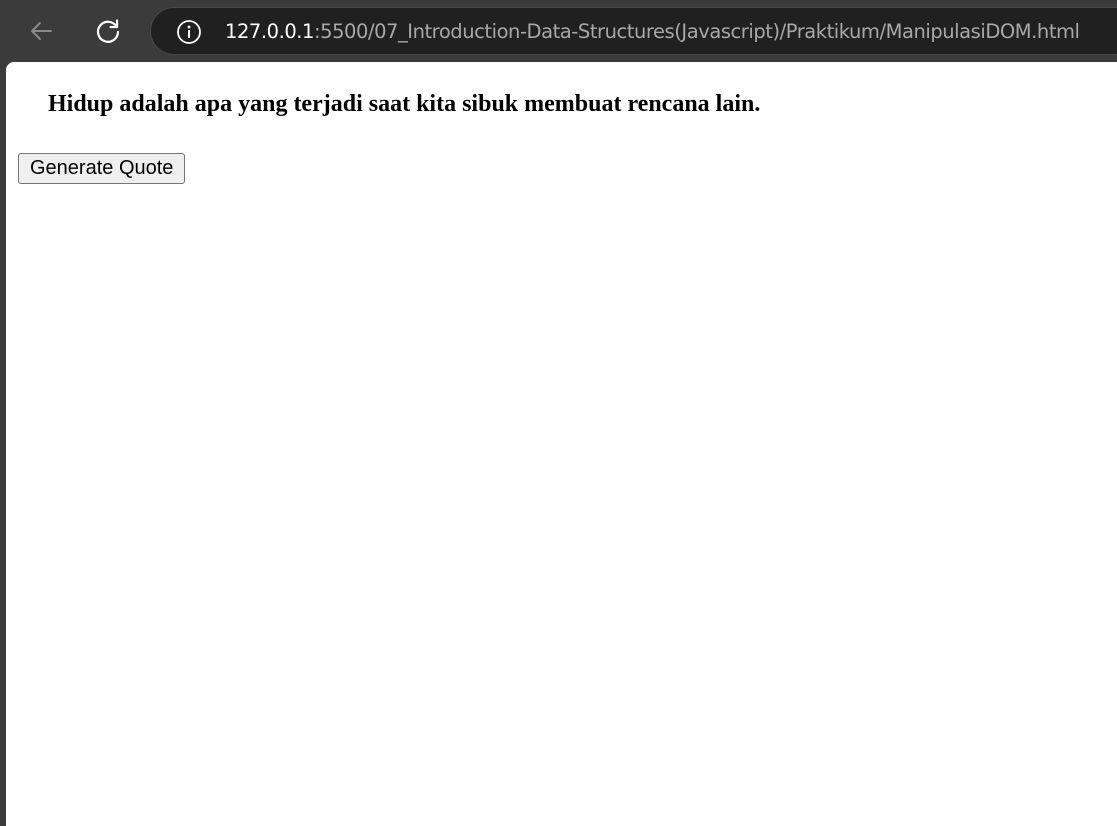 This screenshot has width=1117, height=826. Describe the element at coordinates (269, 31) in the screenshot. I see `url-host: 127.0.0.1` at that location.